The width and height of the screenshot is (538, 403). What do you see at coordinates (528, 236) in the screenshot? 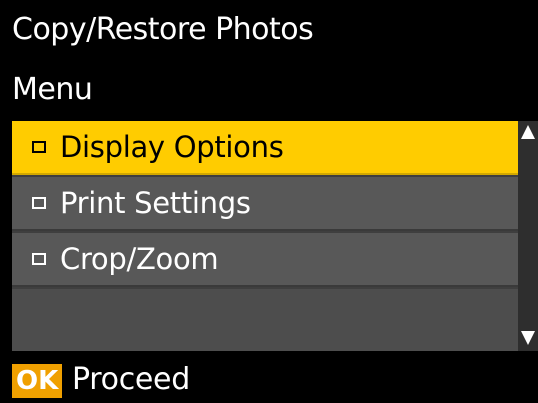
I see `menu-scrollbar` at bounding box center [528, 236].